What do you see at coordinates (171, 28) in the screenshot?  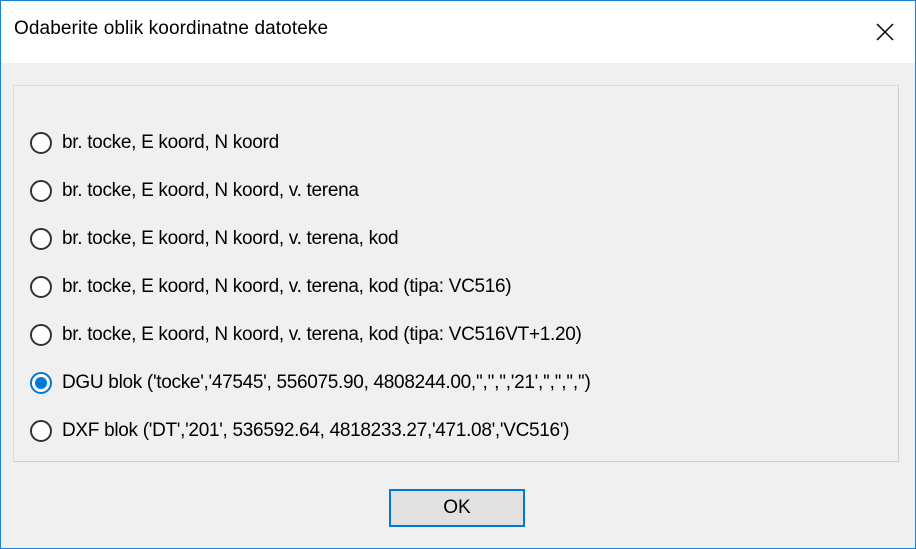 I see `dialog-title: Odaberite oblik koordinatne datoteke` at bounding box center [171, 28].